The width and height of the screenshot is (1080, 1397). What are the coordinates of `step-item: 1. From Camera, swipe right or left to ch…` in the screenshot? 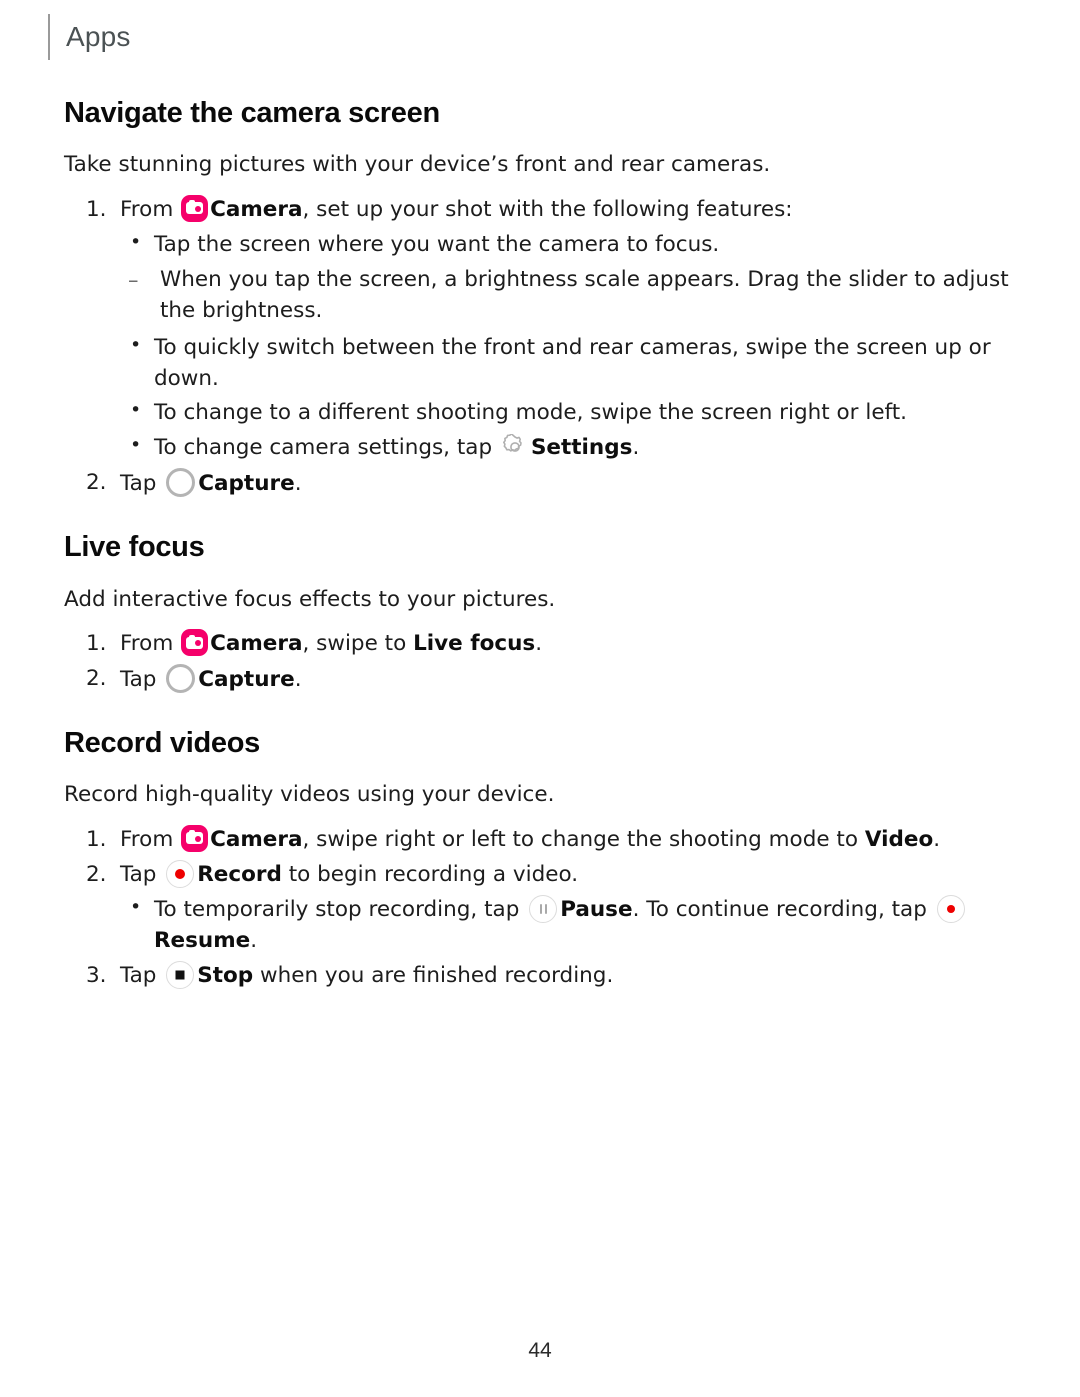 It's located at (544, 840).